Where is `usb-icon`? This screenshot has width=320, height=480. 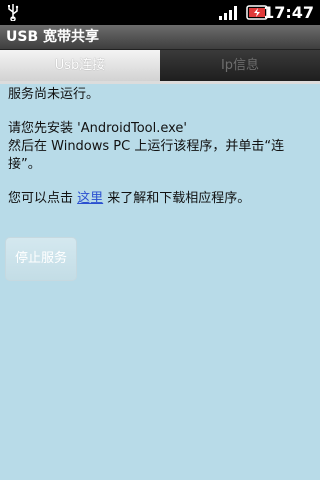 usb-icon is located at coordinates (13, 12).